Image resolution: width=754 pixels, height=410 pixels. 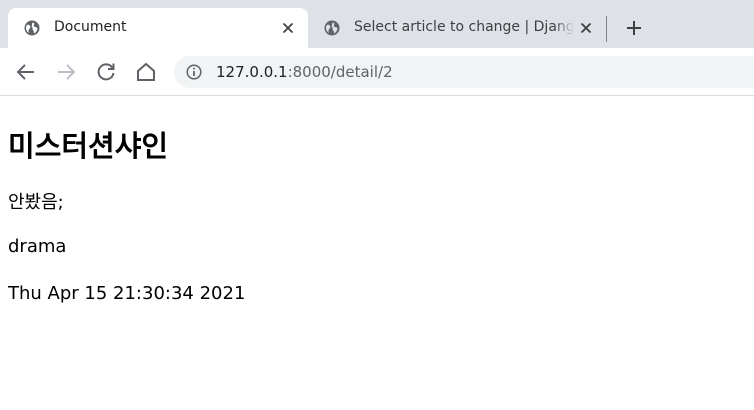 What do you see at coordinates (106, 72) in the screenshot?
I see `reload-icon` at bounding box center [106, 72].